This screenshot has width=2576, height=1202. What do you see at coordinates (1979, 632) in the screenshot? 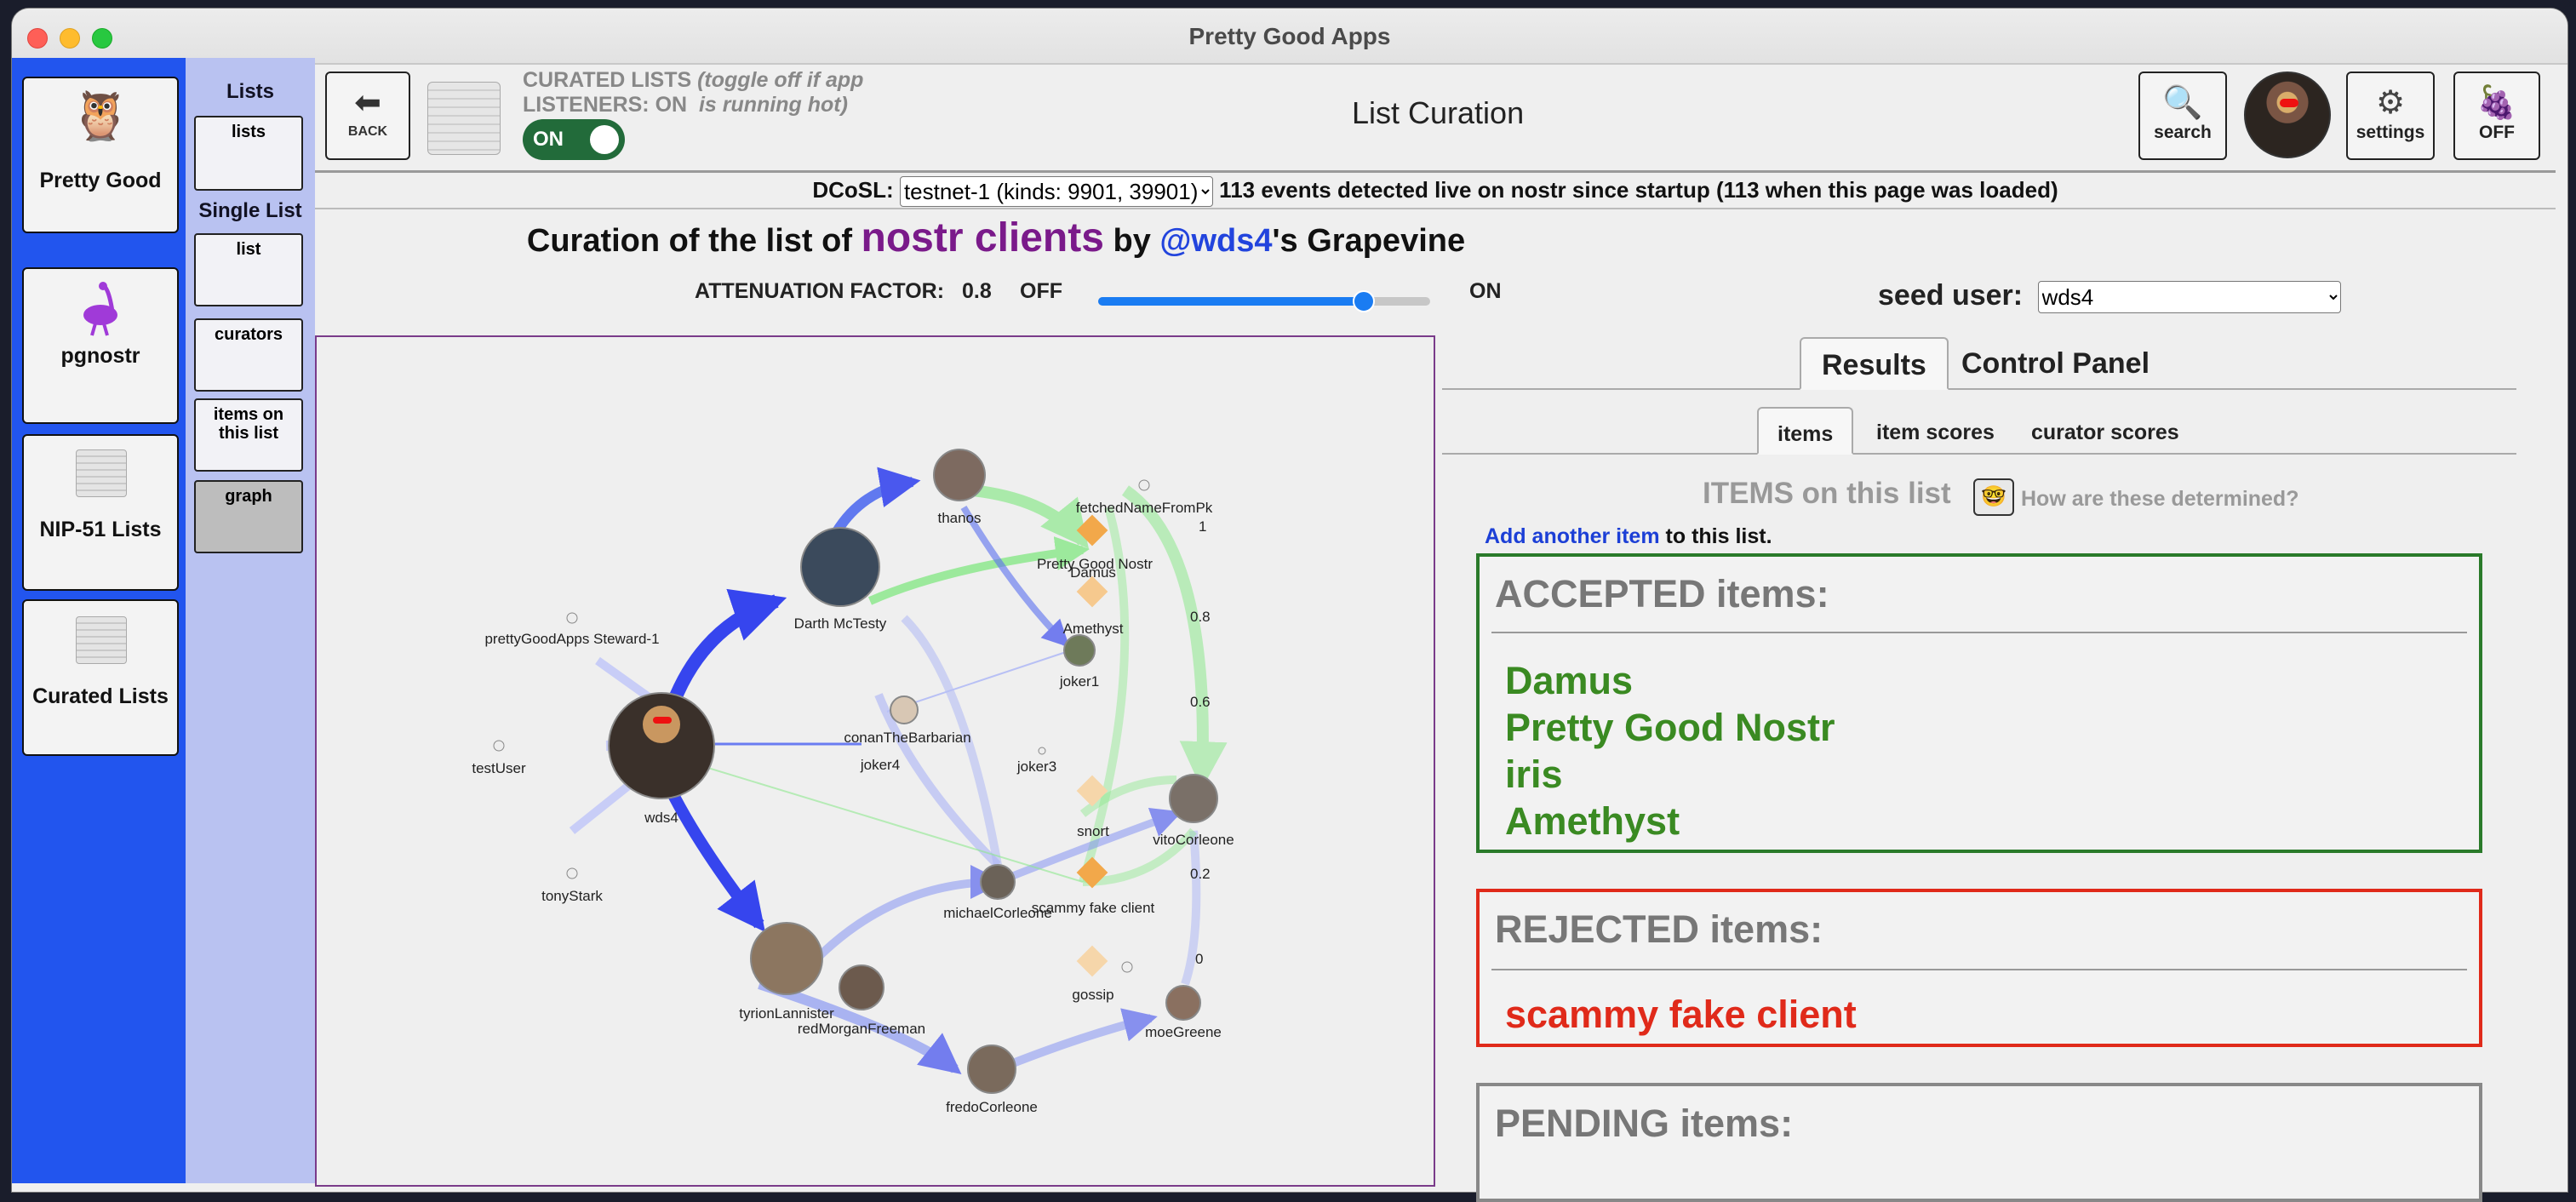
I see `divider` at bounding box center [1979, 632].